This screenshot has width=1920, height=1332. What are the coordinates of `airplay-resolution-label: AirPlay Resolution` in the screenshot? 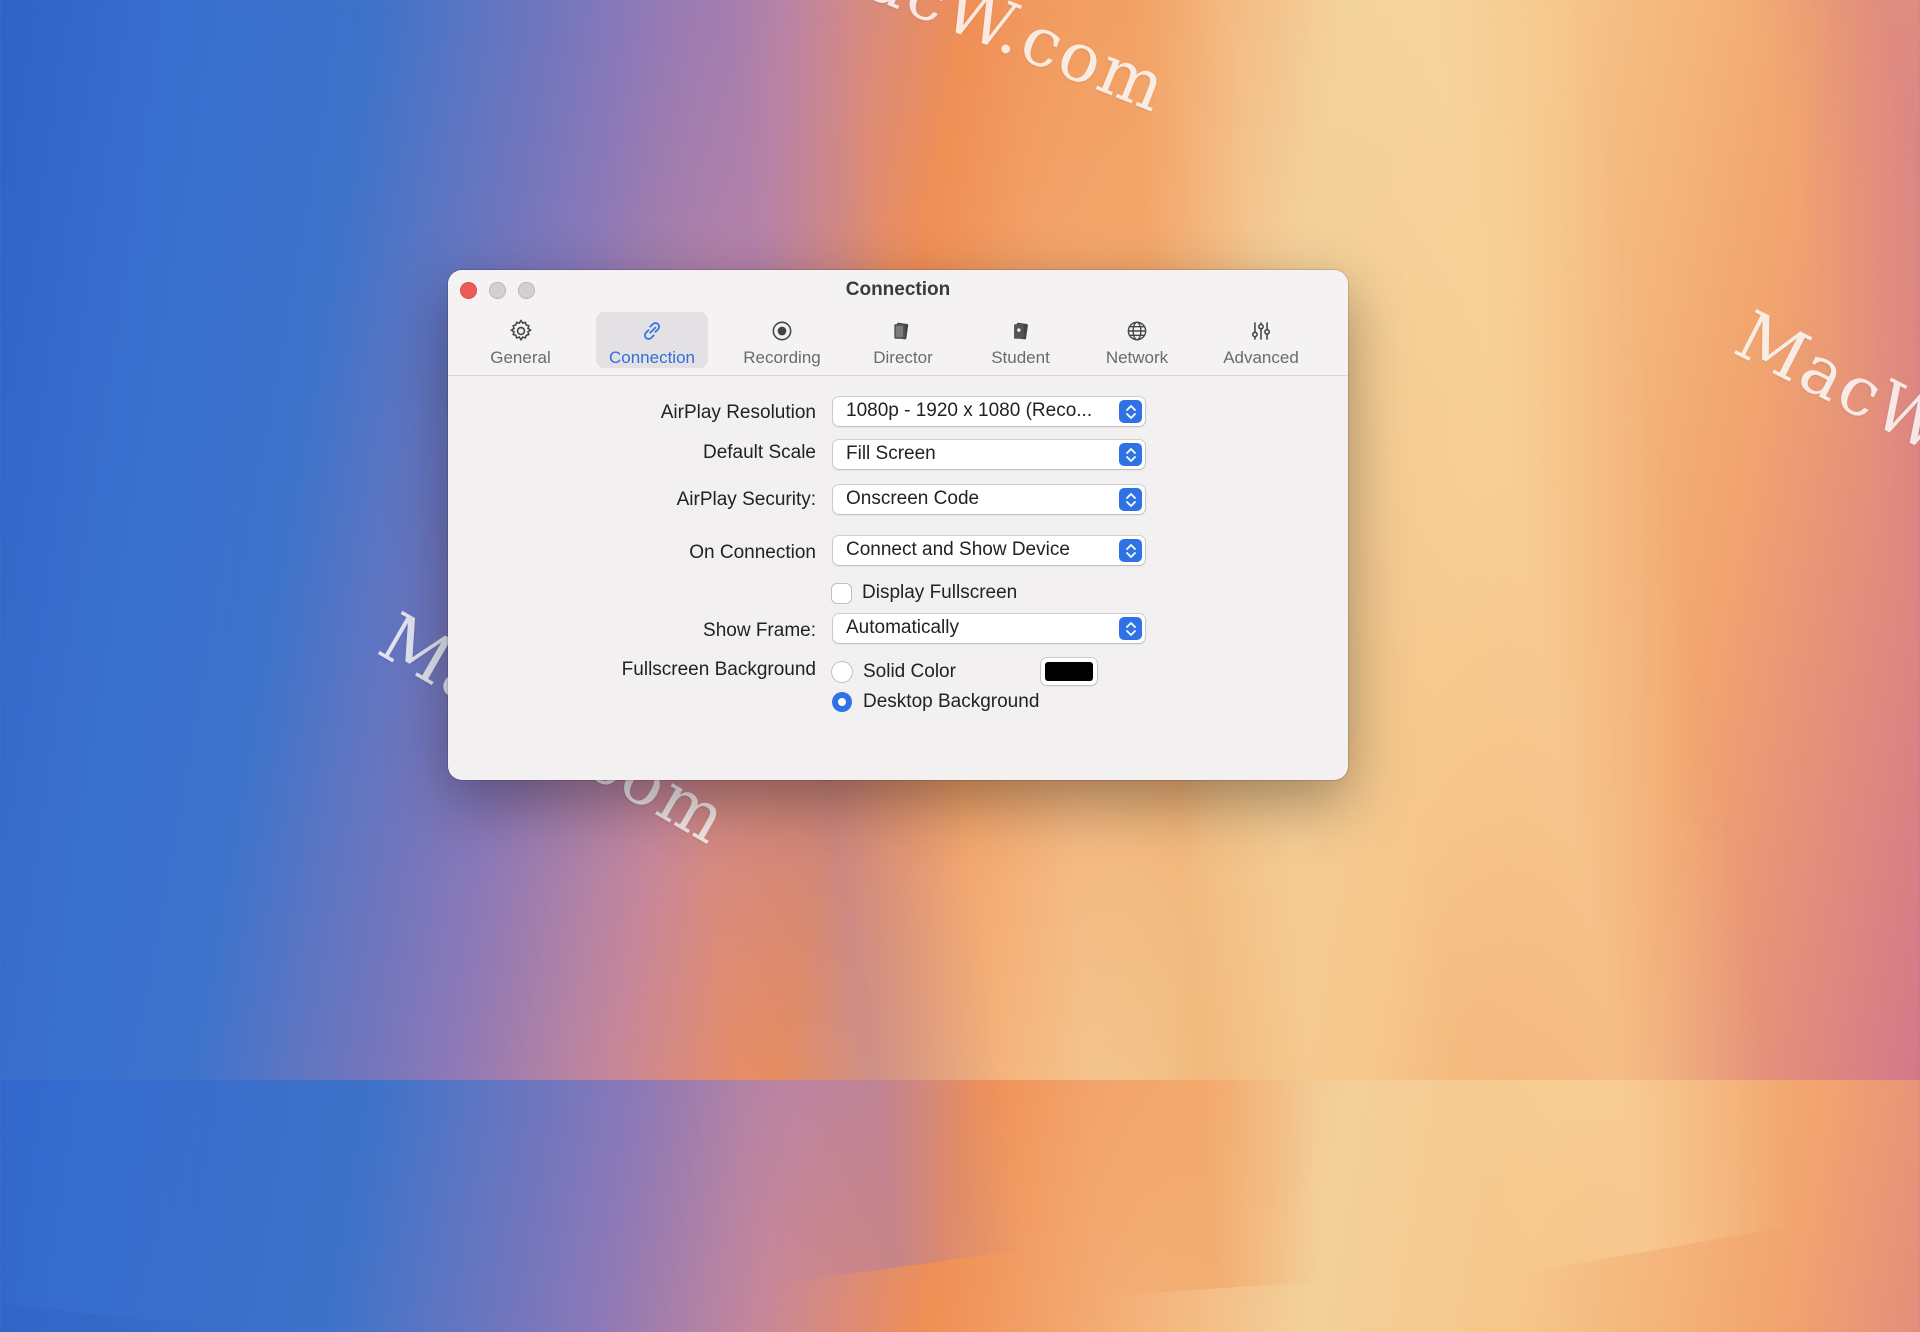 It's located at (738, 412).